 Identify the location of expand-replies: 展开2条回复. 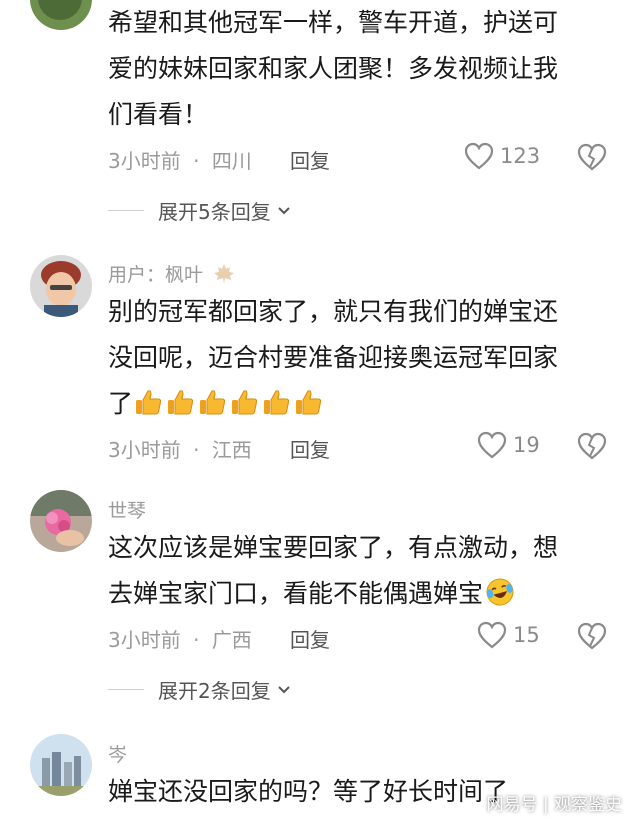
(199, 689).